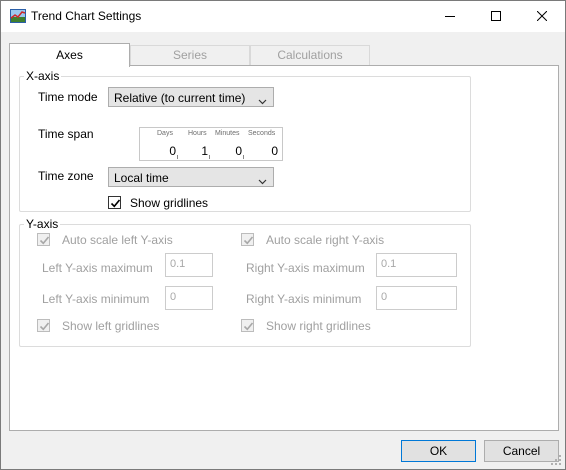 The width and height of the screenshot is (566, 470). I want to click on maximize-icon, so click(496, 17).